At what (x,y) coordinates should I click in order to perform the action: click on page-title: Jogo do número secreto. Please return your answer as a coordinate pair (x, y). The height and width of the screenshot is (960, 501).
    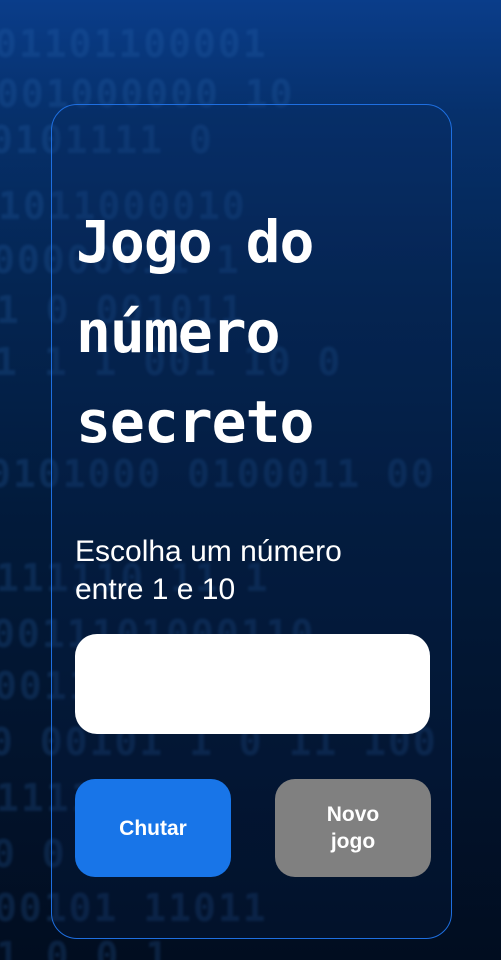
    Looking at the image, I should click on (195, 332).